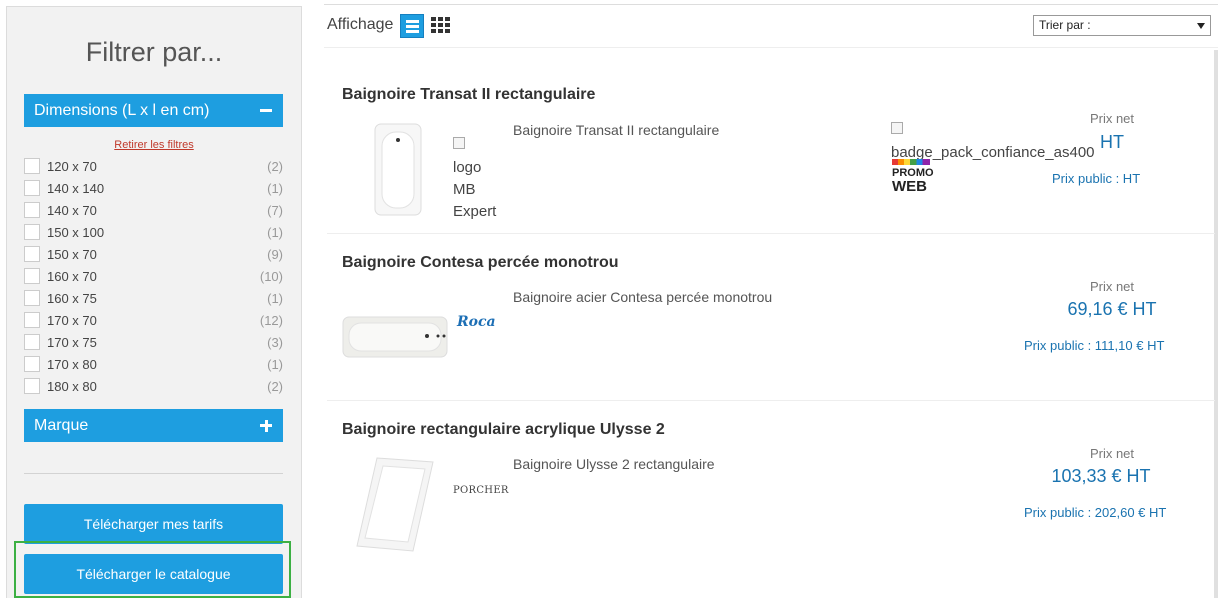 This screenshot has height=598, width=1221. Describe the element at coordinates (476, 322) in the screenshot. I see `roca-logo: Roca` at that location.